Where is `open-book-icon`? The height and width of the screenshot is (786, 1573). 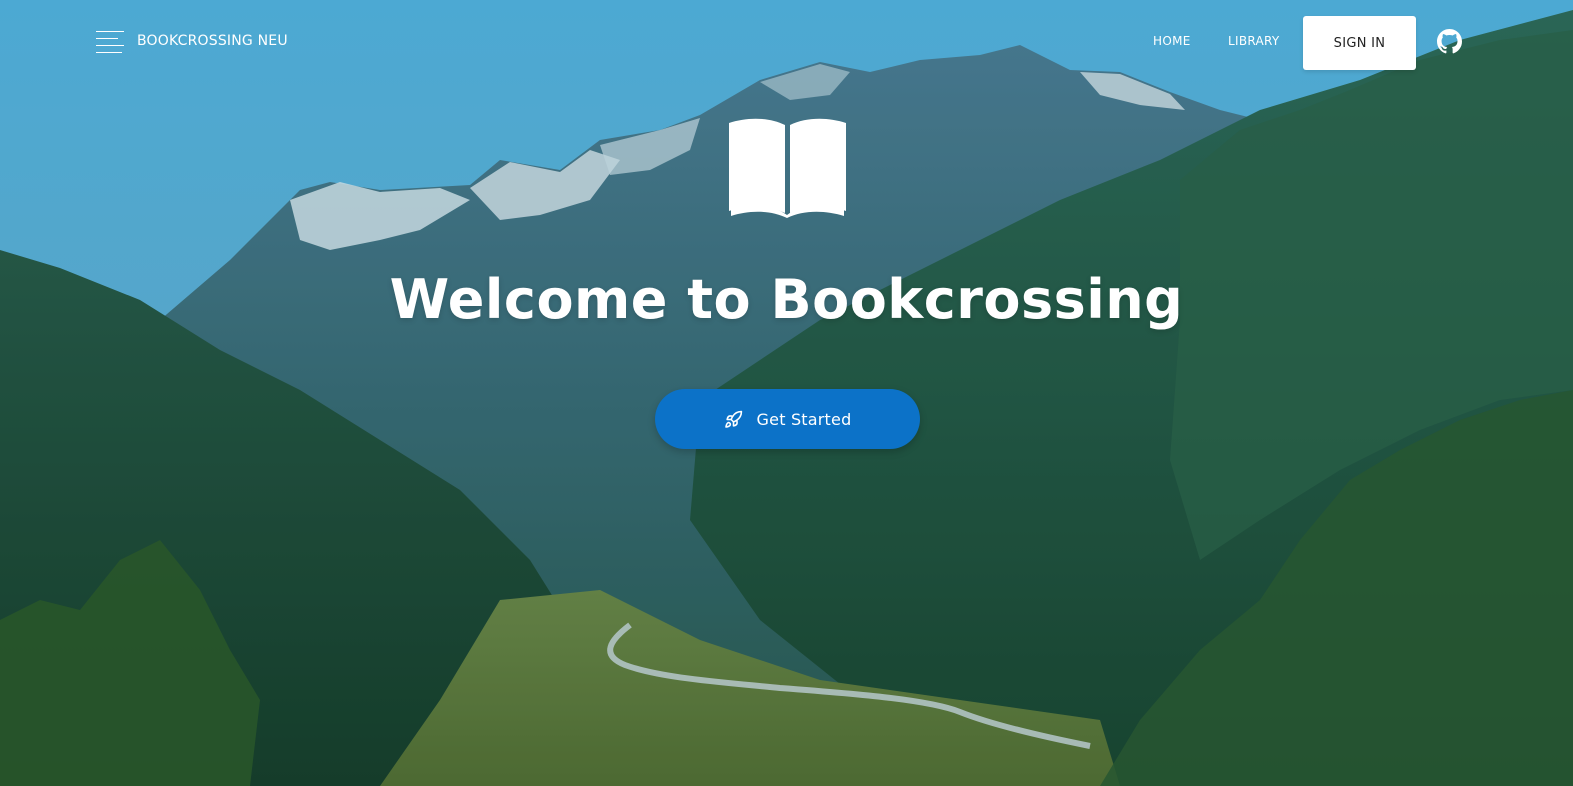
open-book-icon is located at coordinates (787, 168).